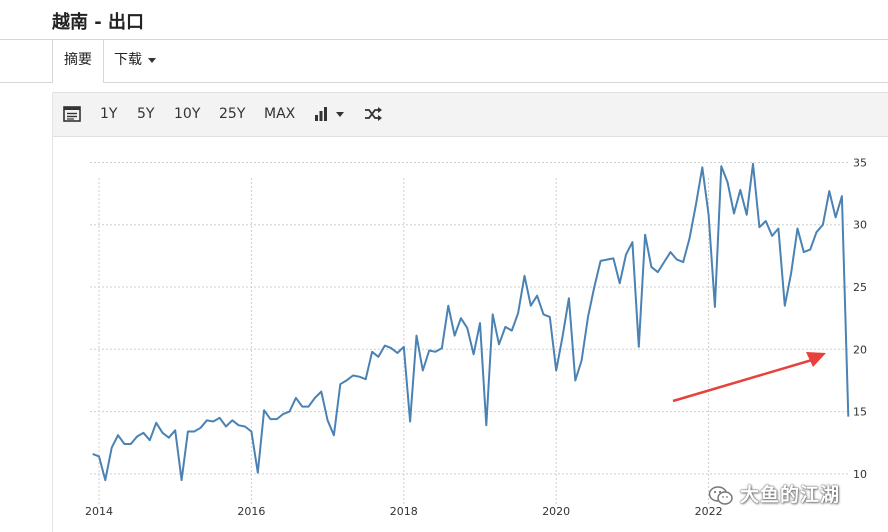 This screenshot has height=532, width=888. I want to click on y-axis: 10 15 20 25 30 35, so click(860, 318).